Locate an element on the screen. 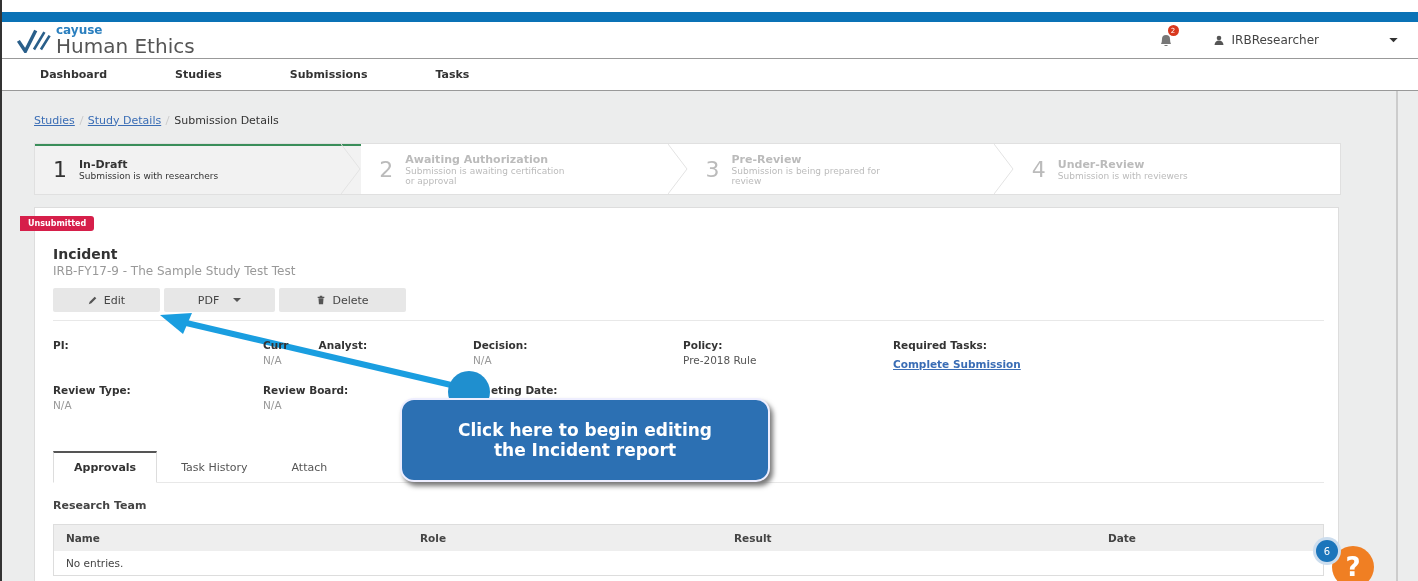  field-value: Pre-2018 Rule is located at coordinates (720, 360).